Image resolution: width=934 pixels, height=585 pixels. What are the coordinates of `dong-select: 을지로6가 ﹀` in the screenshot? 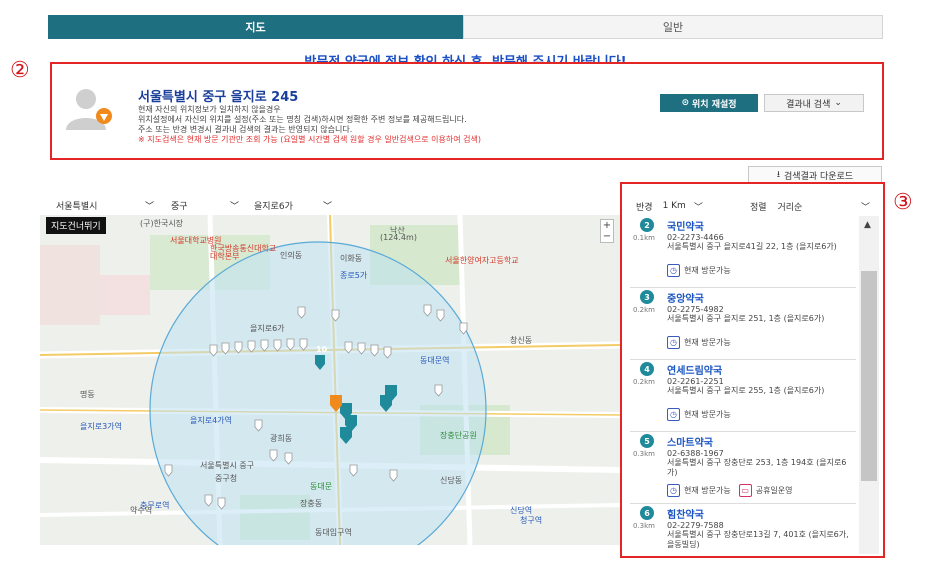 It's located at (293, 205).